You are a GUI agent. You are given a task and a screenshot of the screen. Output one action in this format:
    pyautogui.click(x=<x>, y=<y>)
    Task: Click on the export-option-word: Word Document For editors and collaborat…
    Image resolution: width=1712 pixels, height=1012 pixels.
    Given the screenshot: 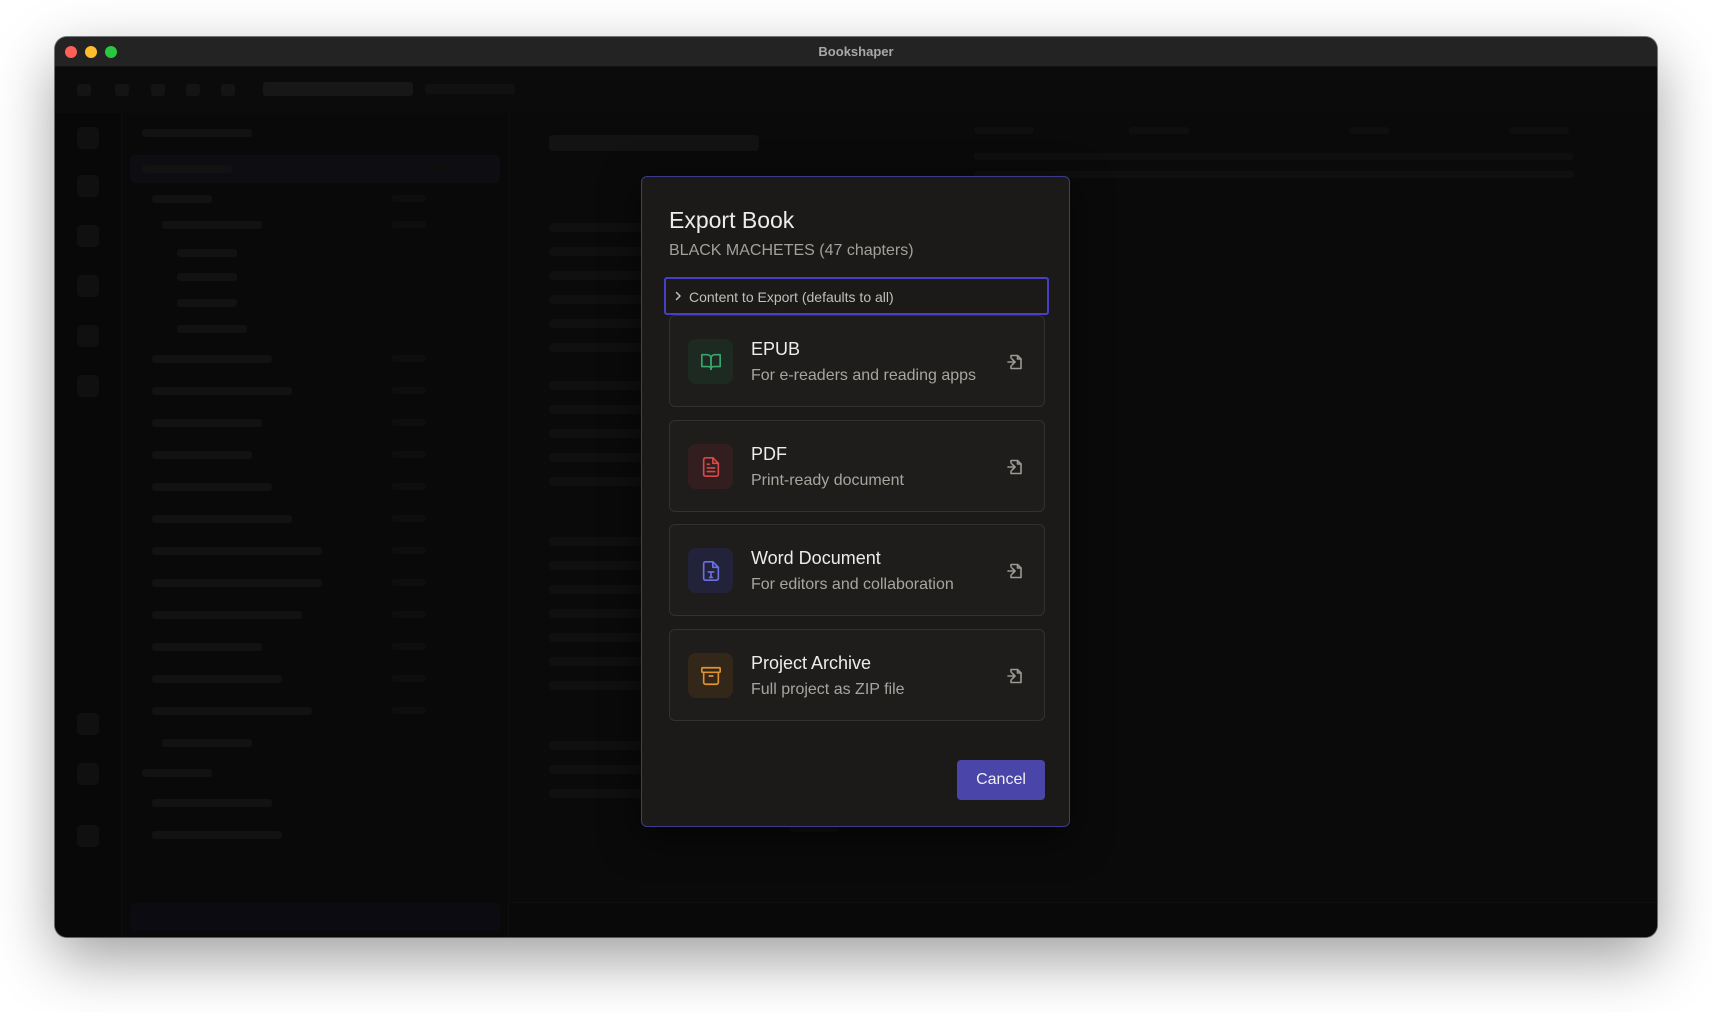 What is the action you would take?
    pyautogui.click(x=857, y=570)
    